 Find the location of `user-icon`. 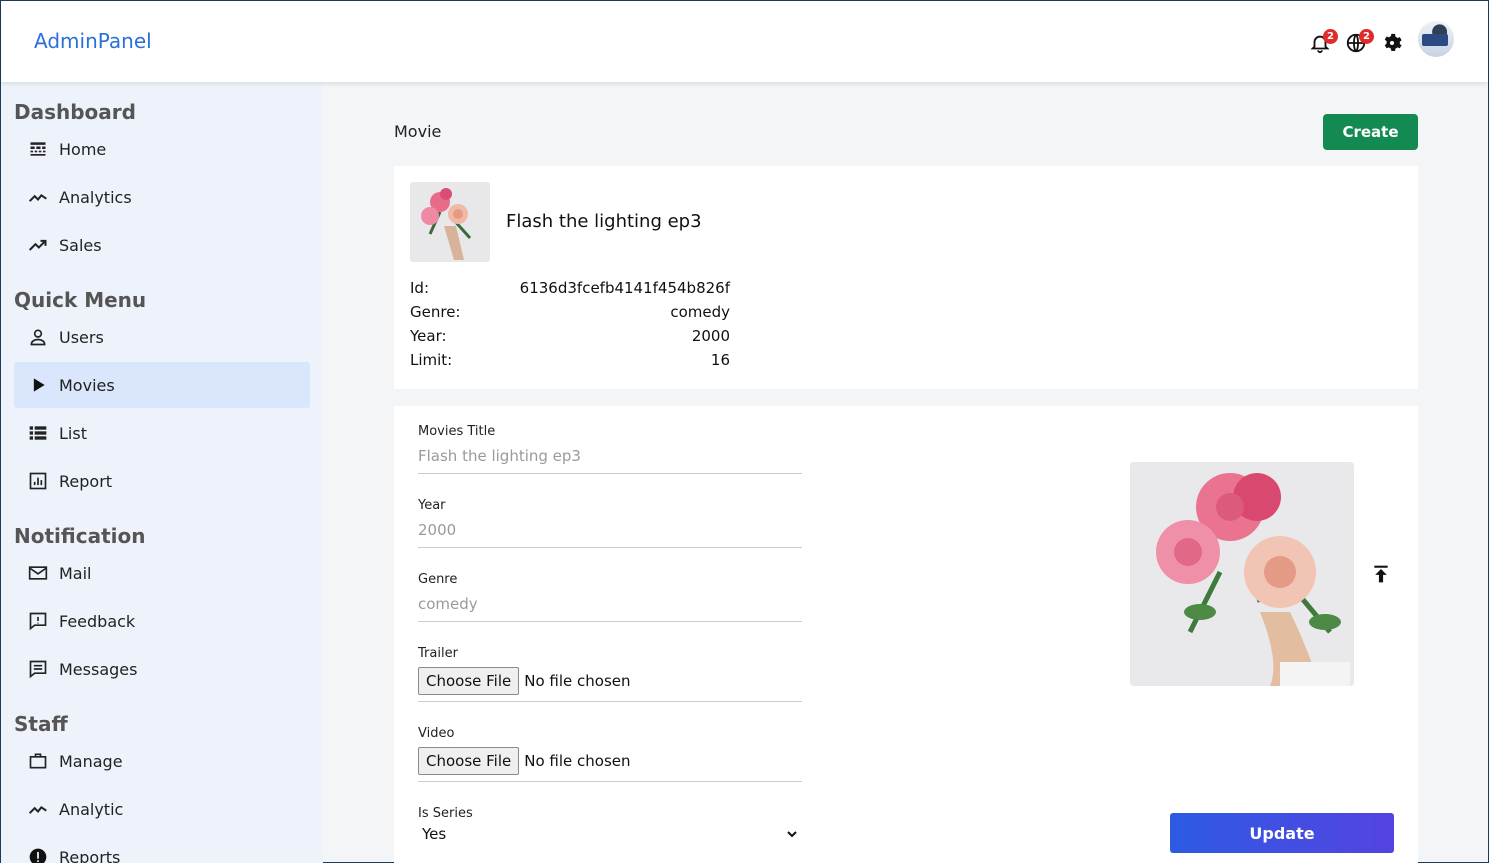

user-icon is located at coordinates (38, 337).